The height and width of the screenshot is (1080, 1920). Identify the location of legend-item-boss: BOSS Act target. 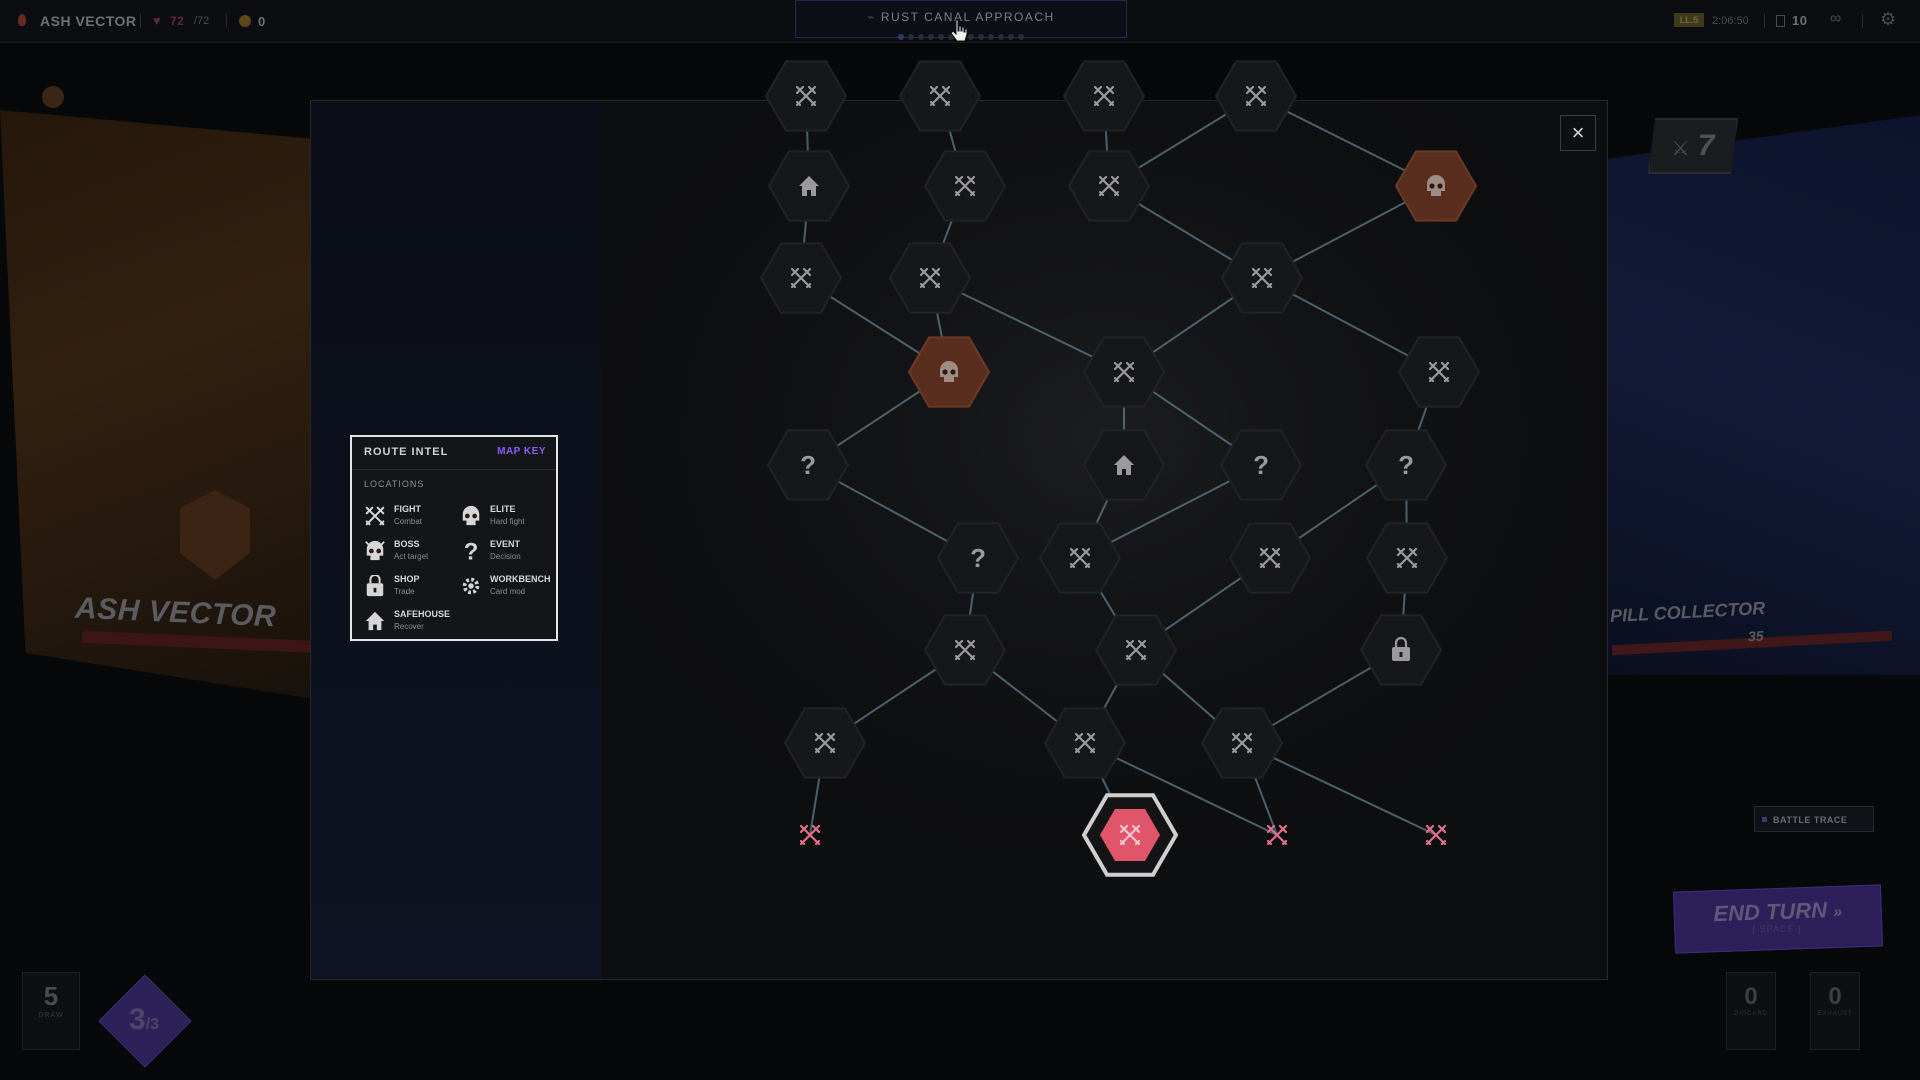
(412, 553).